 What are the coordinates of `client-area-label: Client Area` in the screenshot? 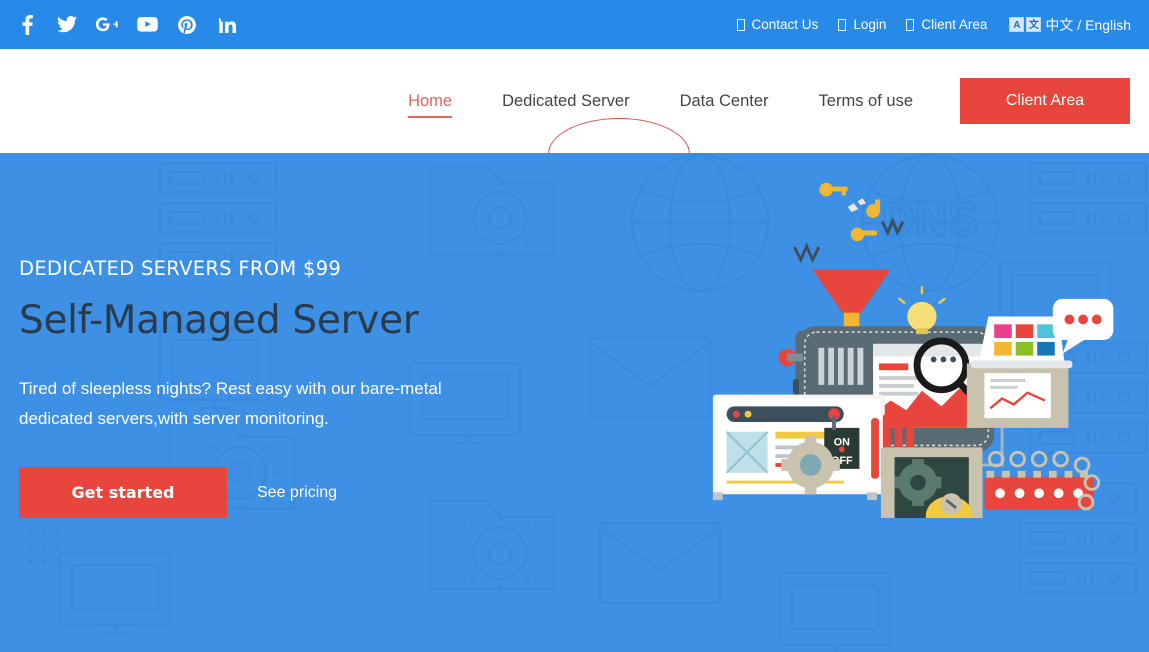 It's located at (954, 24).